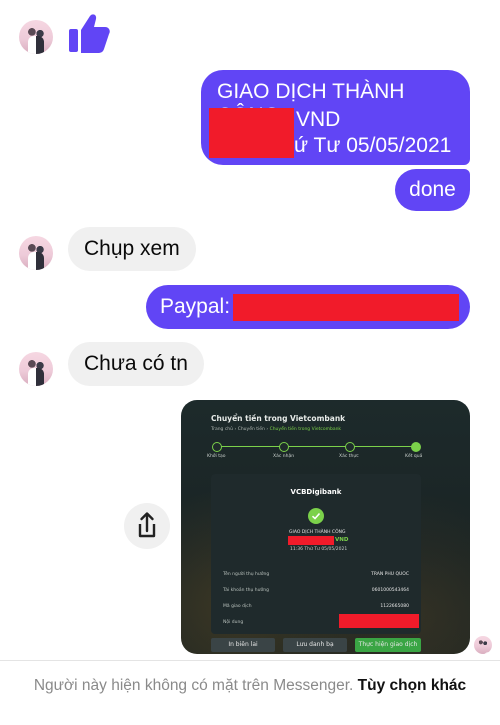 The image size is (500, 725). Describe the element at coordinates (390, 574) in the screenshot. I see `detail-value: TRAN PHU QUOC` at that location.